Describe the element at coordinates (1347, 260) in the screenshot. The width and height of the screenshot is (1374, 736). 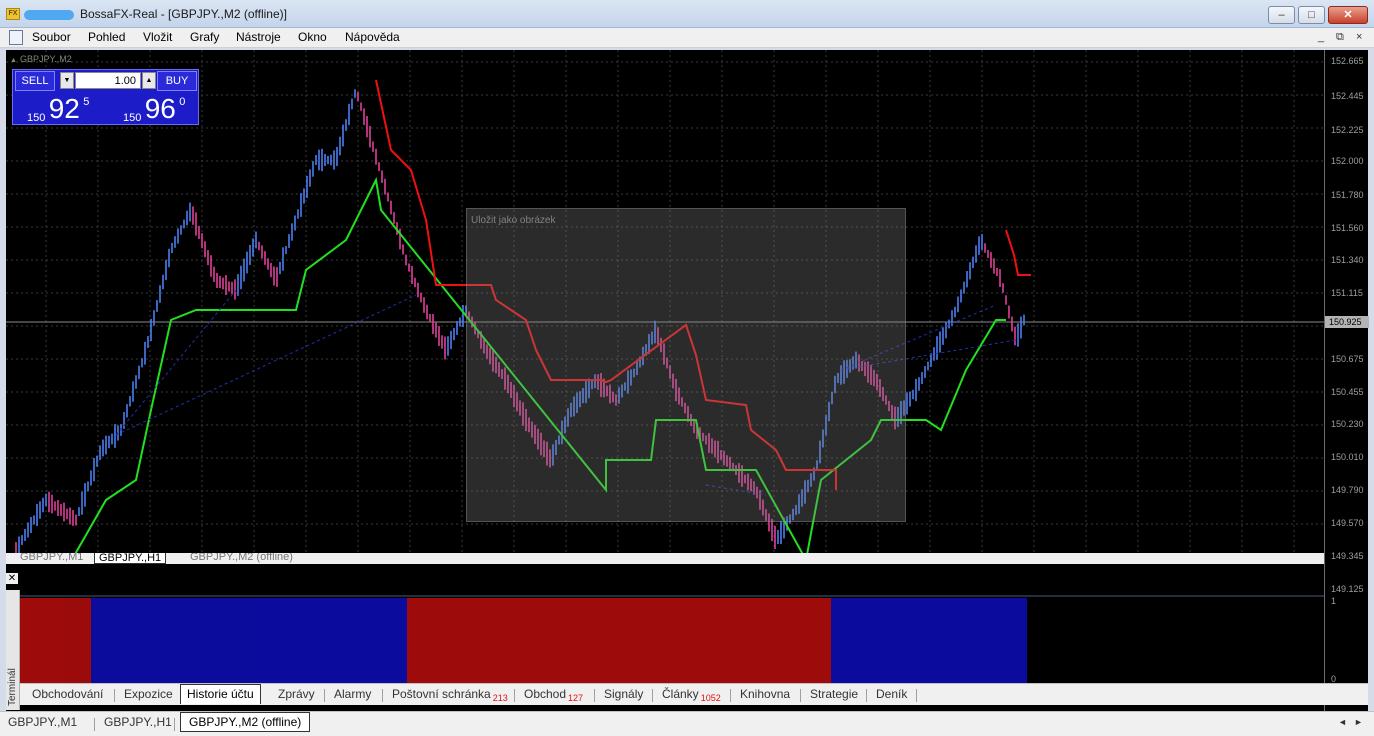
I see `price-level: 151.340` at that location.